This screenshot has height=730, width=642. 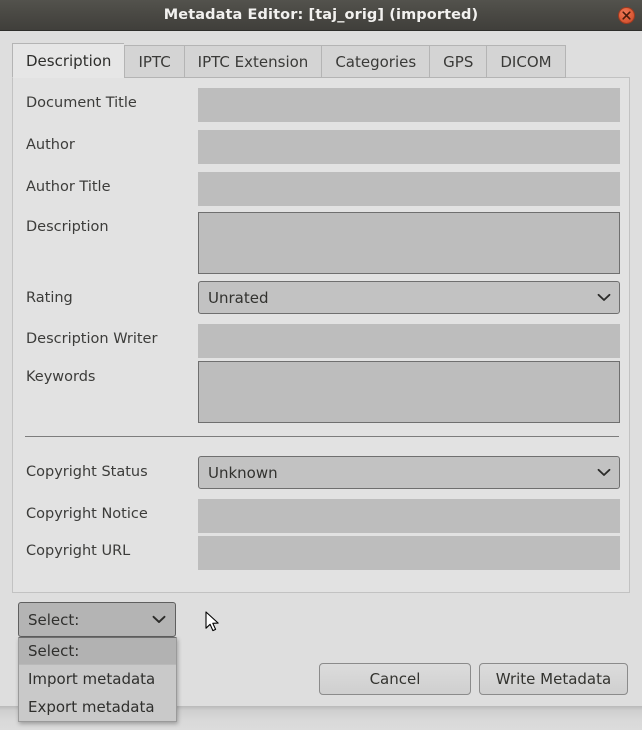 I want to click on mouse-cursor, so click(x=214, y=623).